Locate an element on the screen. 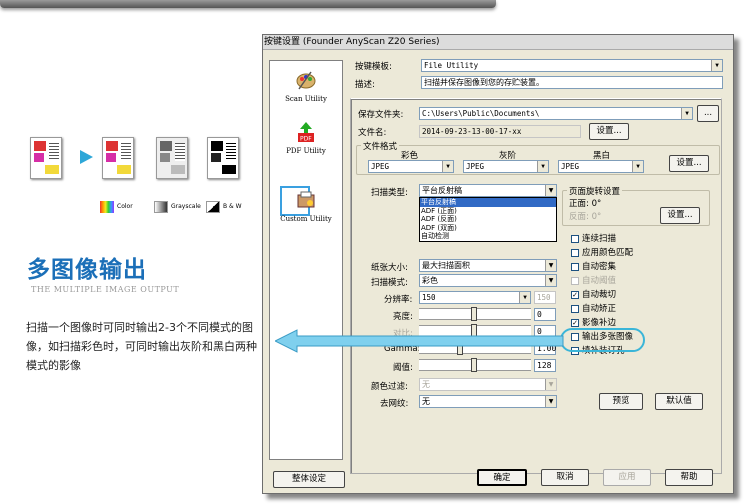 This screenshot has width=750, height=504. option-adf-front: ADF (正面) is located at coordinates (488, 211).